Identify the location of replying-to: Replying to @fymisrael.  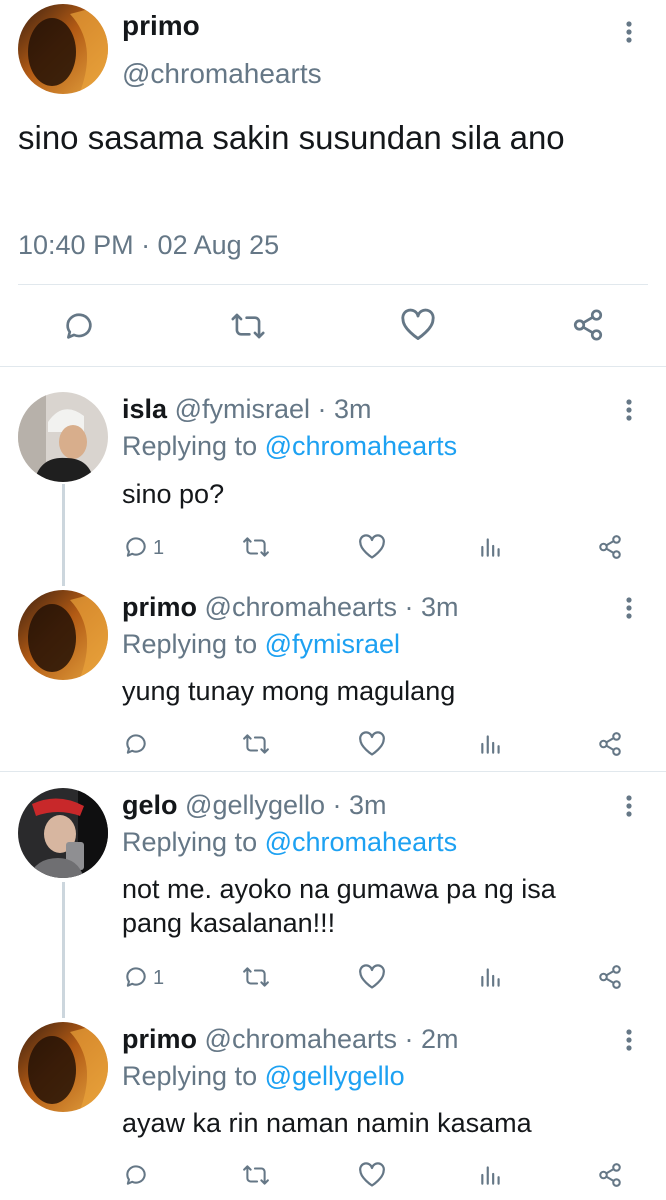
(261, 644).